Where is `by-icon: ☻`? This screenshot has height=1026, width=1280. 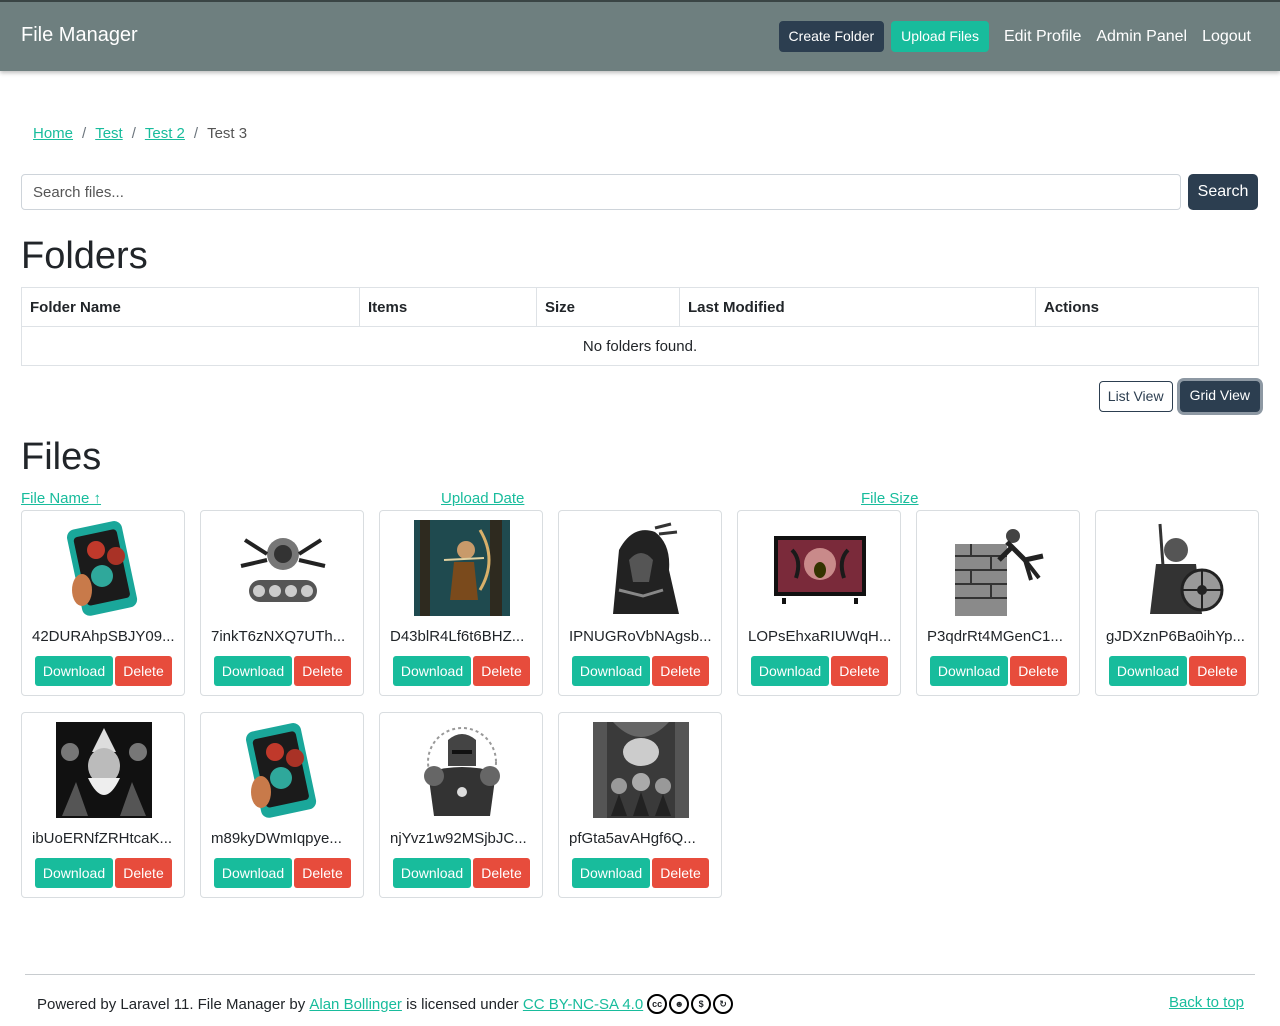
by-icon: ☻ is located at coordinates (679, 1004).